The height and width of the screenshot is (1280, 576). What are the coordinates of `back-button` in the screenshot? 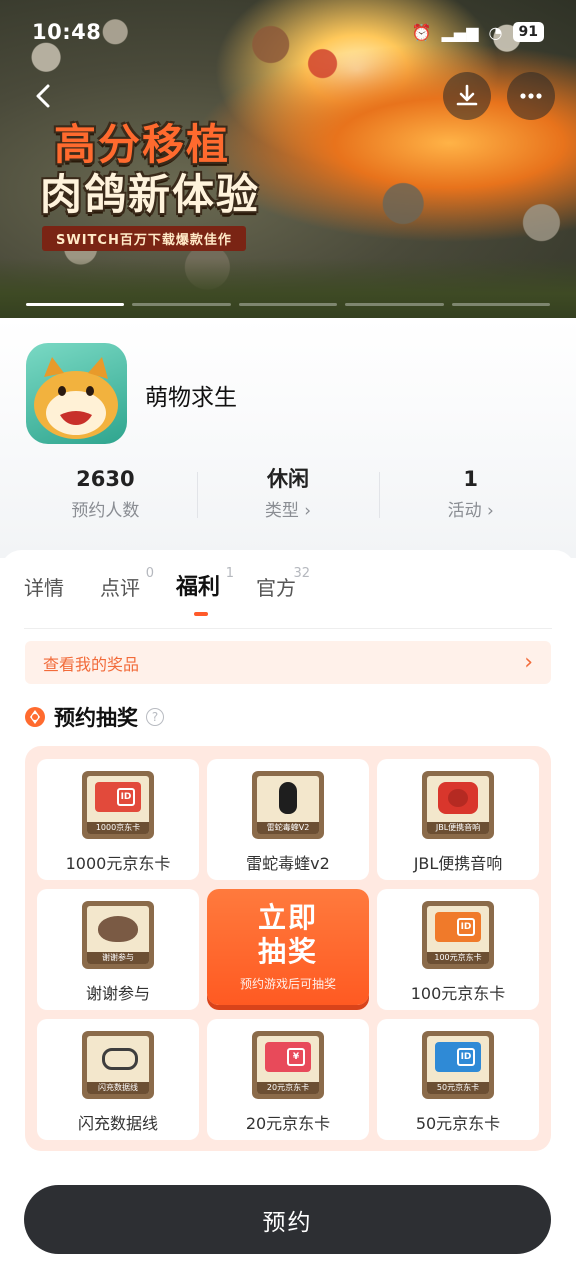 It's located at (44, 96).